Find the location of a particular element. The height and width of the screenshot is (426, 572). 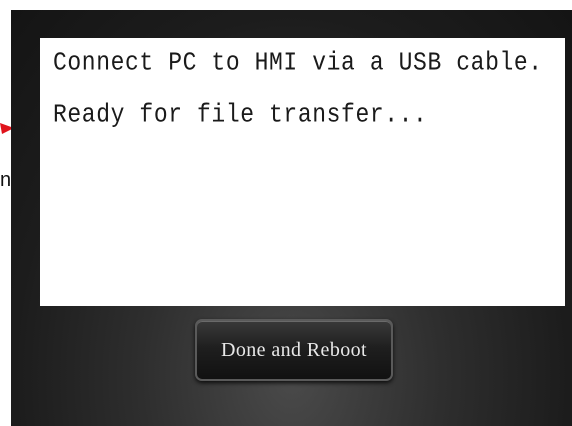

done-and-reboot-button: Done and Reboot is located at coordinates (294, 350).